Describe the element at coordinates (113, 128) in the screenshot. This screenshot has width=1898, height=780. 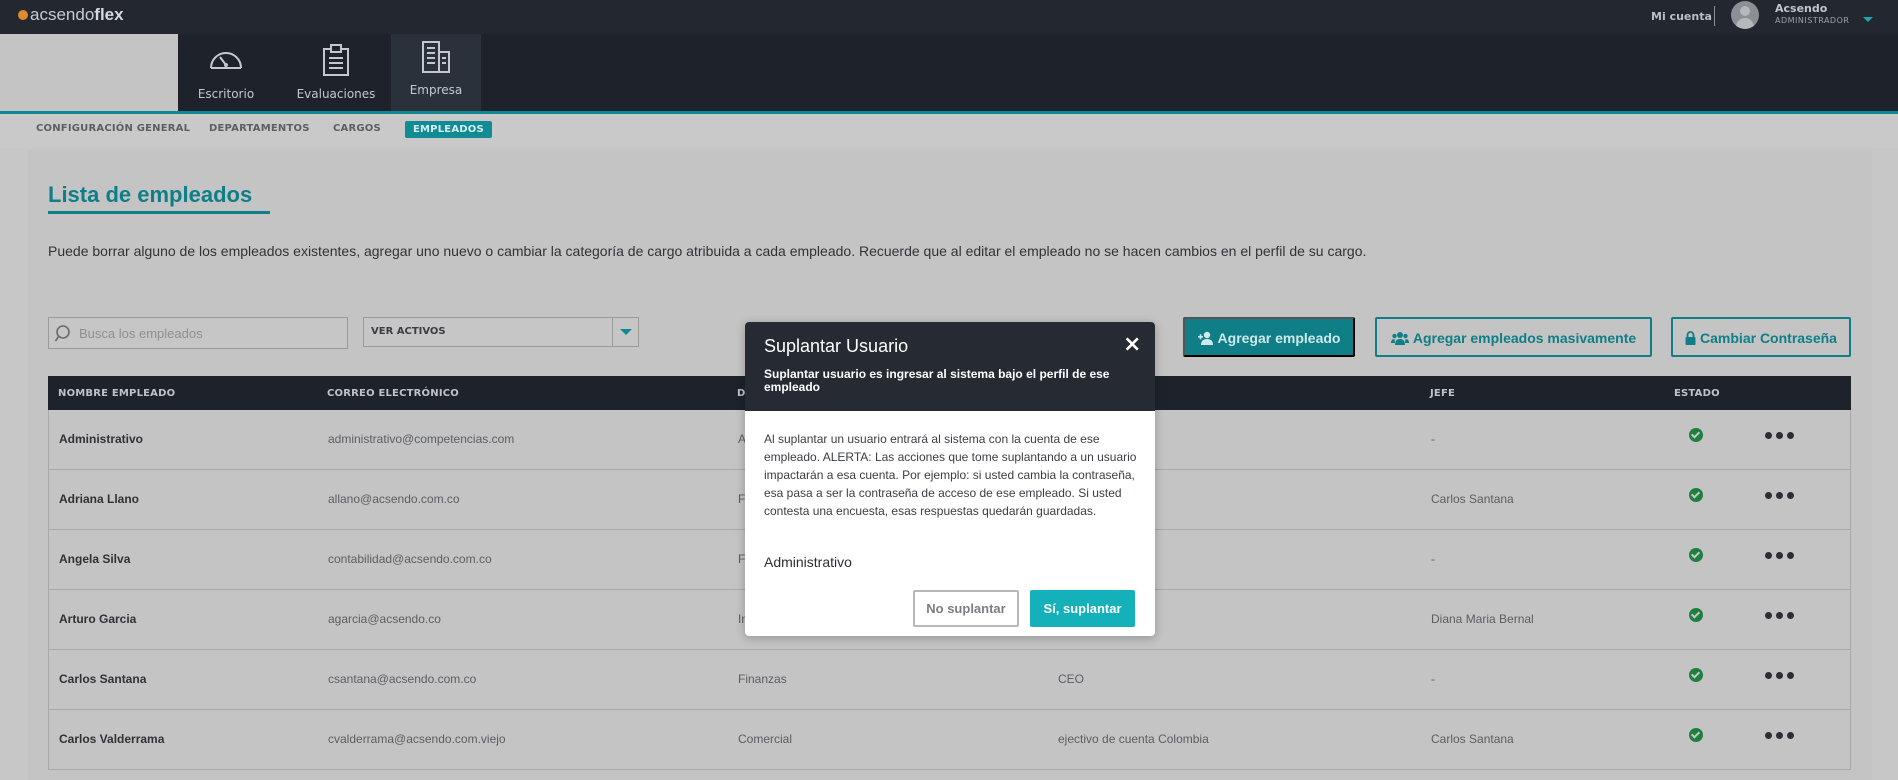
I see `tab-configuracion-general: CONFIGURACIÓN GENERAL` at that location.